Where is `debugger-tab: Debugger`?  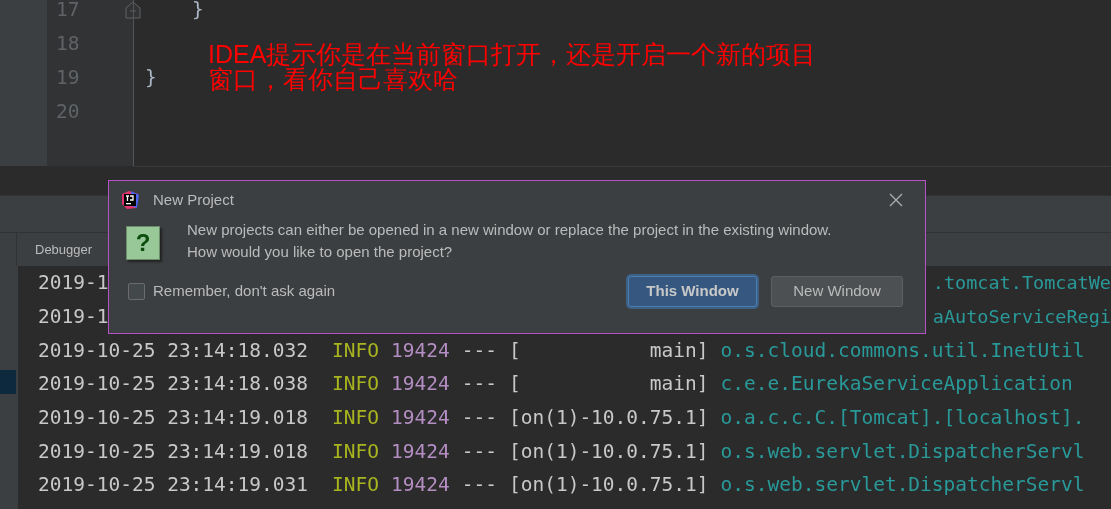 debugger-tab: Debugger is located at coordinates (63, 249).